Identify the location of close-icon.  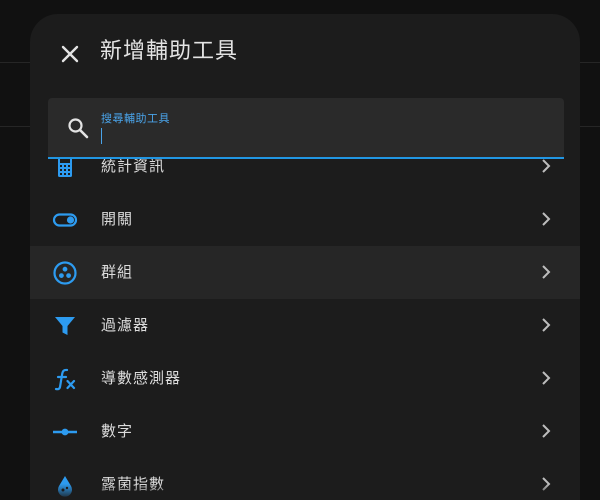
(70, 54).